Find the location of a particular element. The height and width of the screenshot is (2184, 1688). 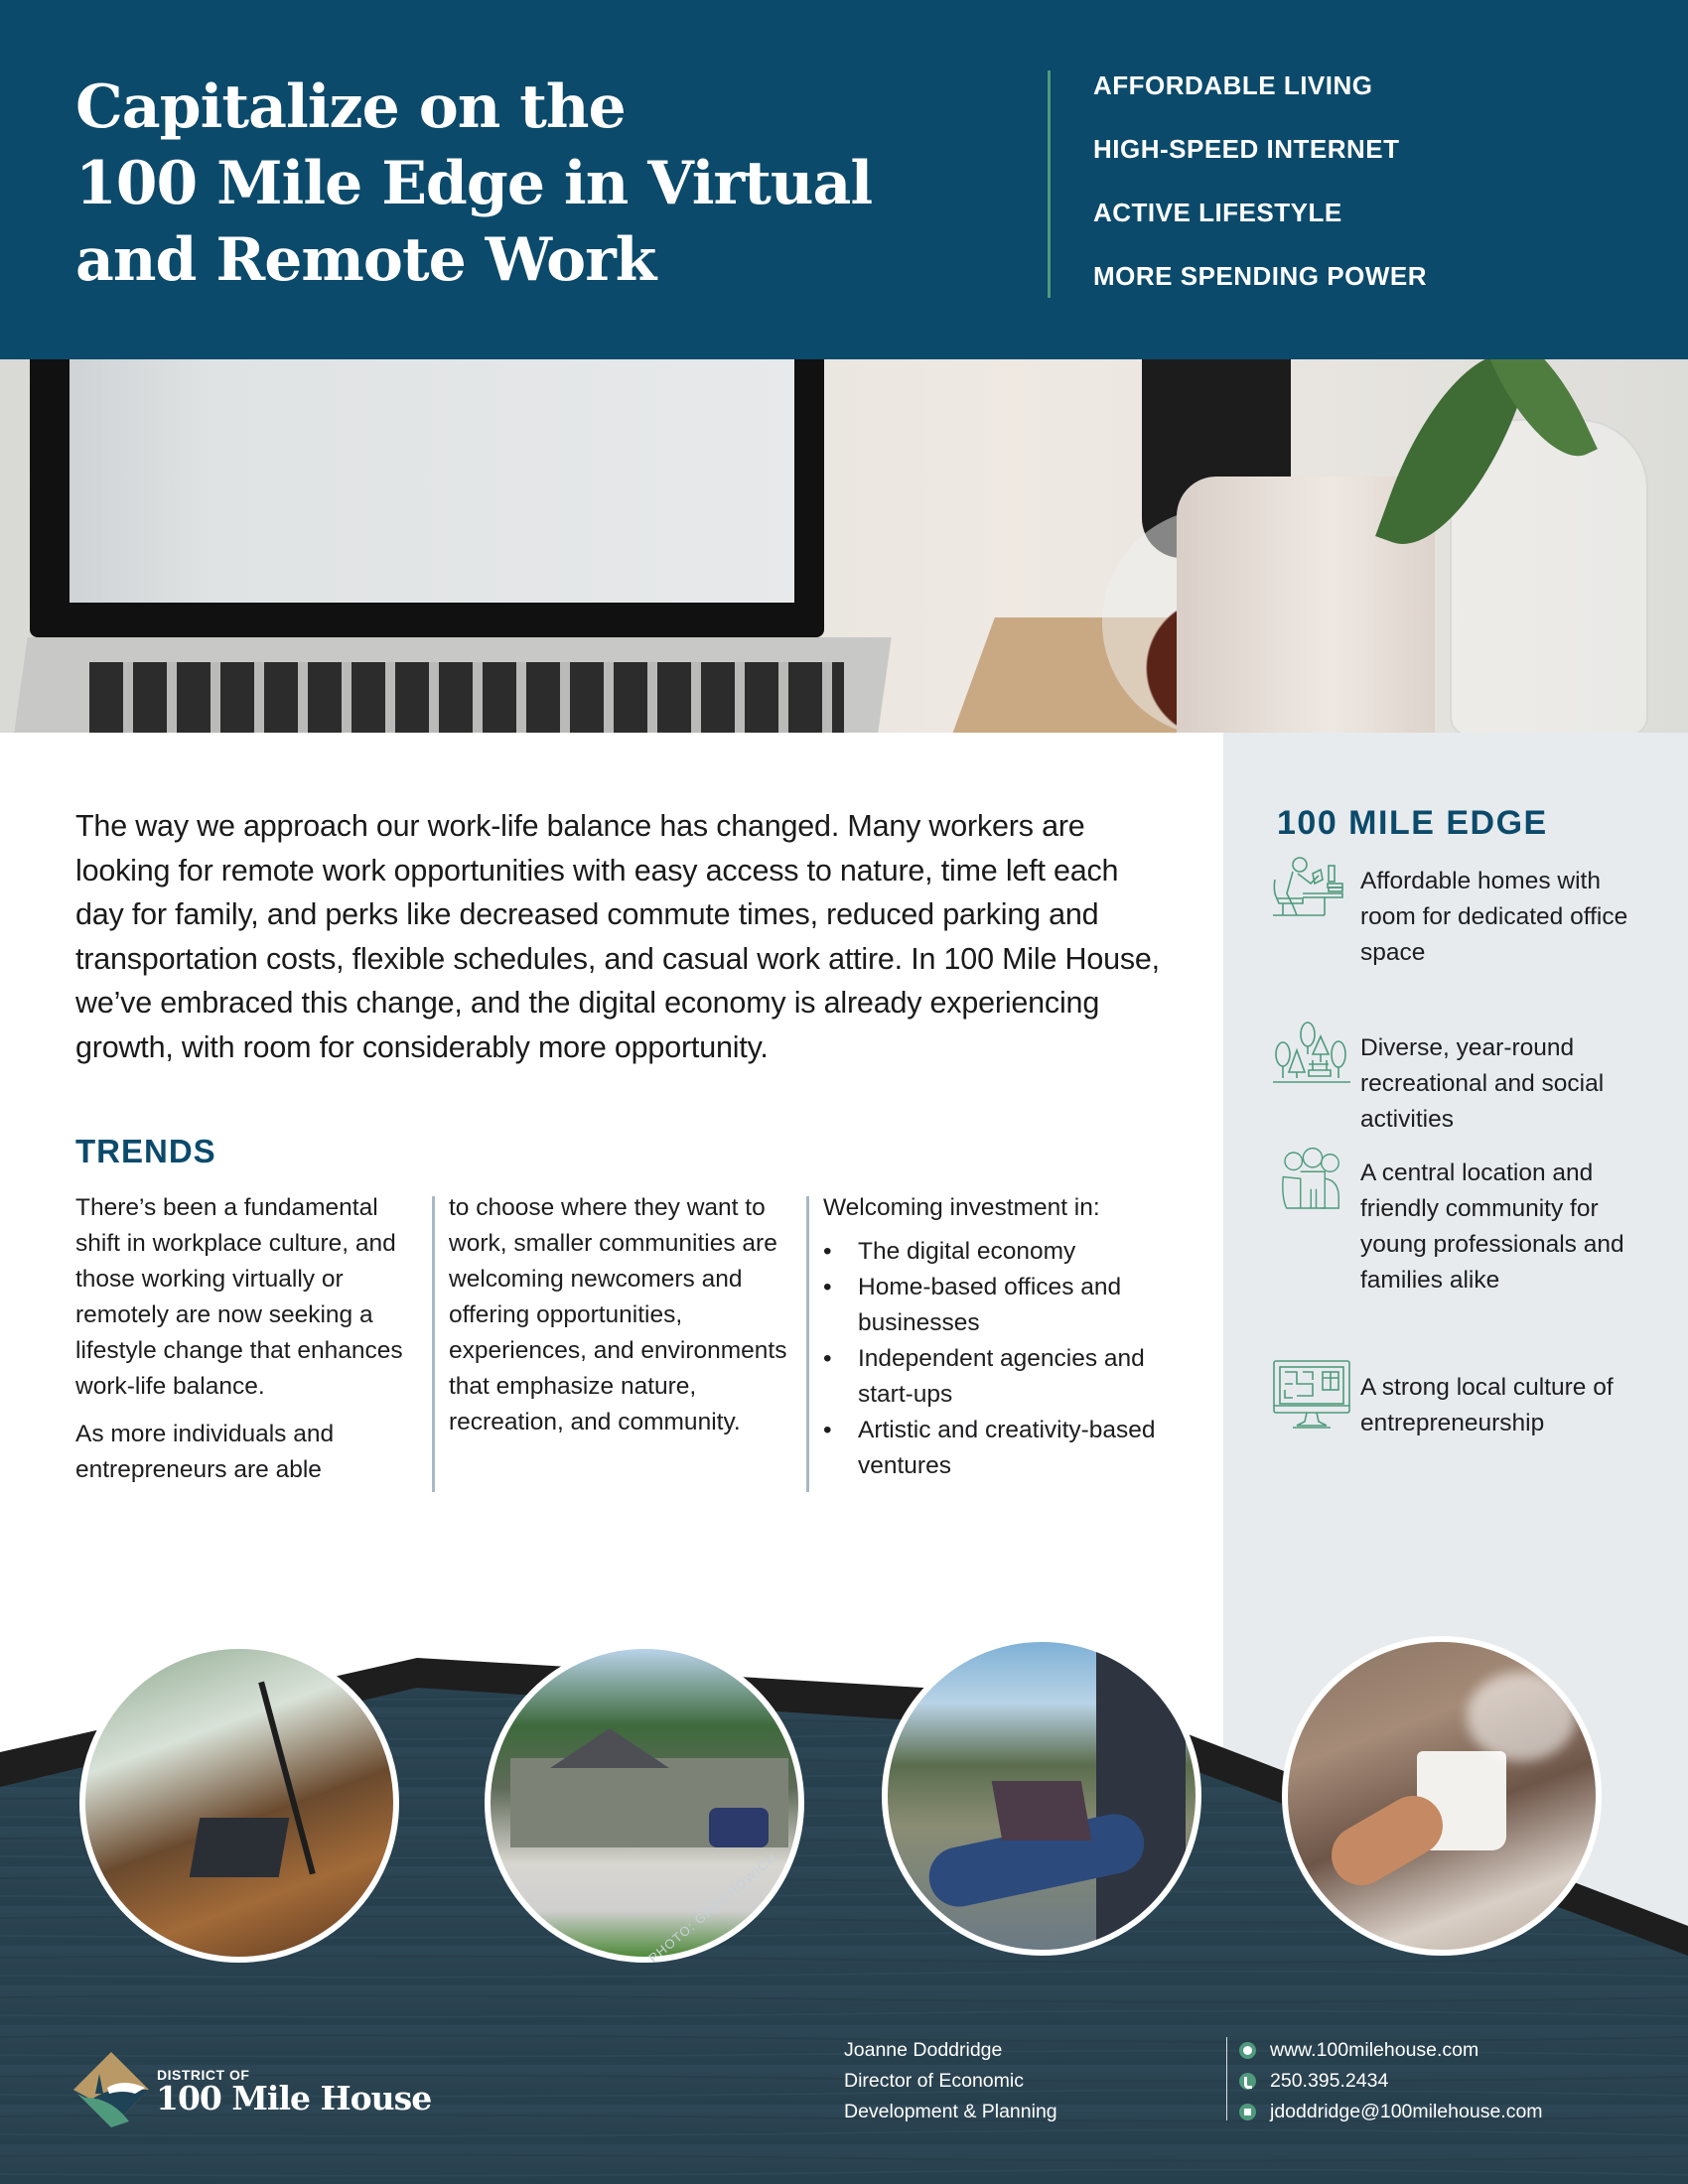

tag-high-speed-internet: HIGH-SPEED INTERNET is located at coordinates (1246, 149).